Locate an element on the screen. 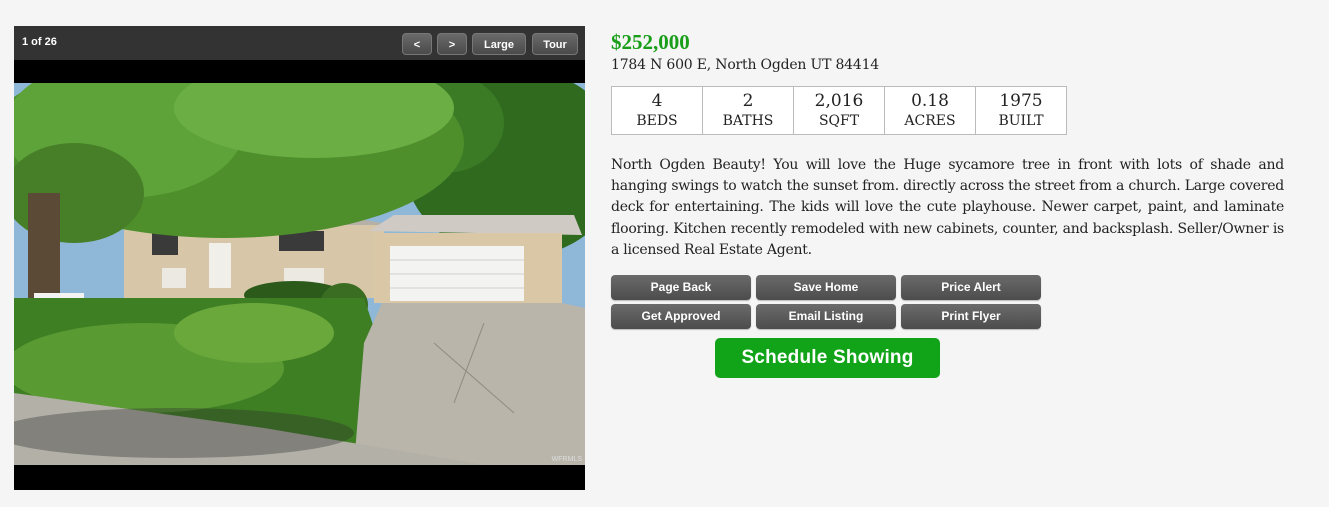 The width and height of the screenshot is (1329, 507). save-home-button: Save Home is located at coordinates (826, 287).